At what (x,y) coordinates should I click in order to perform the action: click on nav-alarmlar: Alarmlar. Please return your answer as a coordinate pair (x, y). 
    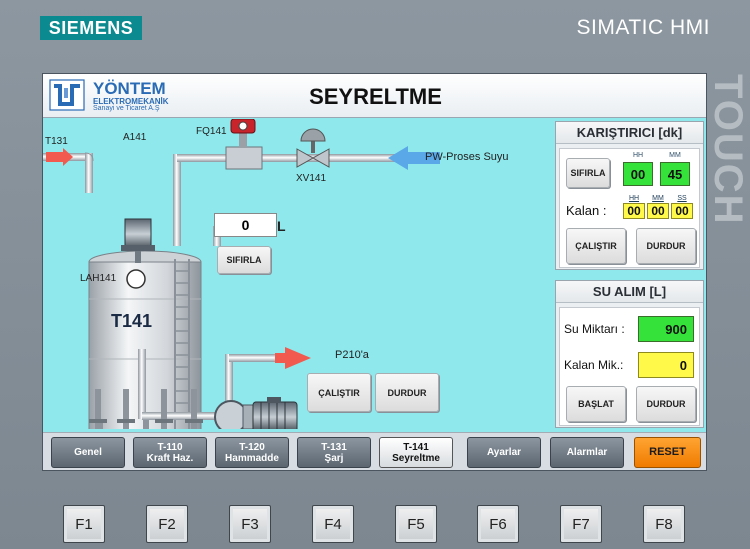
    Looking at the image, I should click on (587, 452).